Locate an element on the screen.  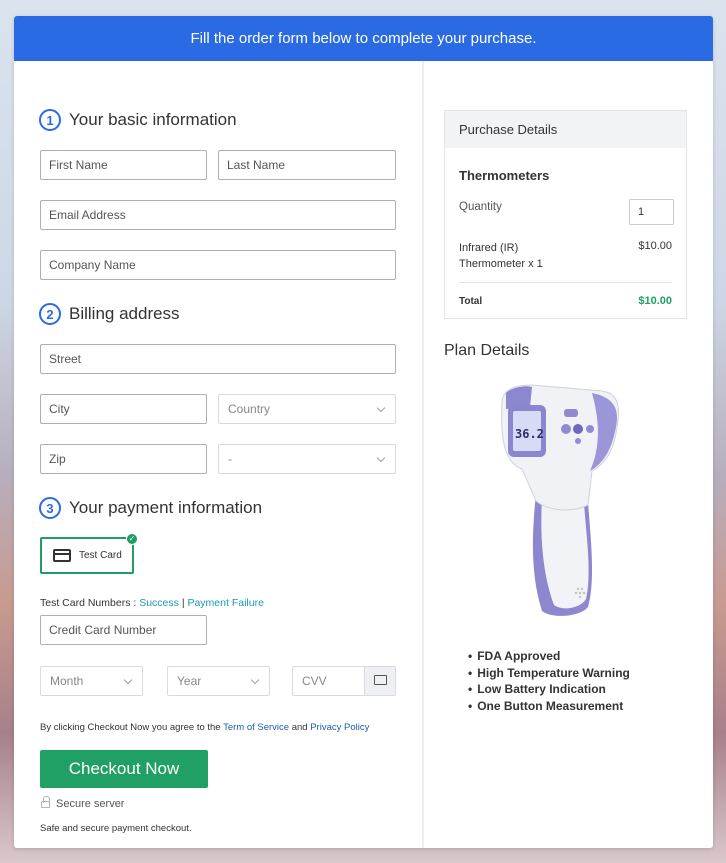
cvv-input: CVV is located at coordinates (344, 681).